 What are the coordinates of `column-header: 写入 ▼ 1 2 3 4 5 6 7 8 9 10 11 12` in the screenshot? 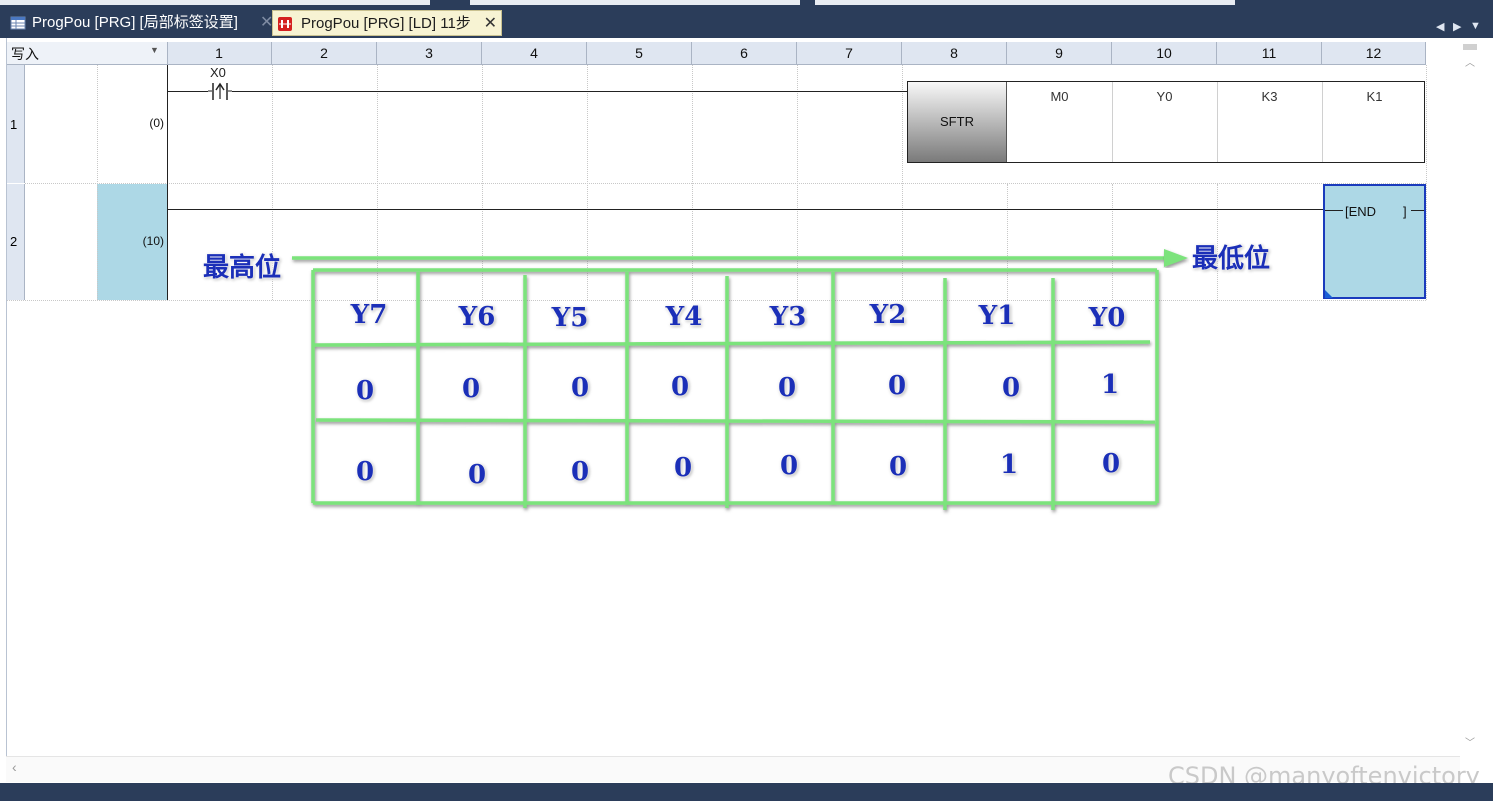 It's located at (716, 53).